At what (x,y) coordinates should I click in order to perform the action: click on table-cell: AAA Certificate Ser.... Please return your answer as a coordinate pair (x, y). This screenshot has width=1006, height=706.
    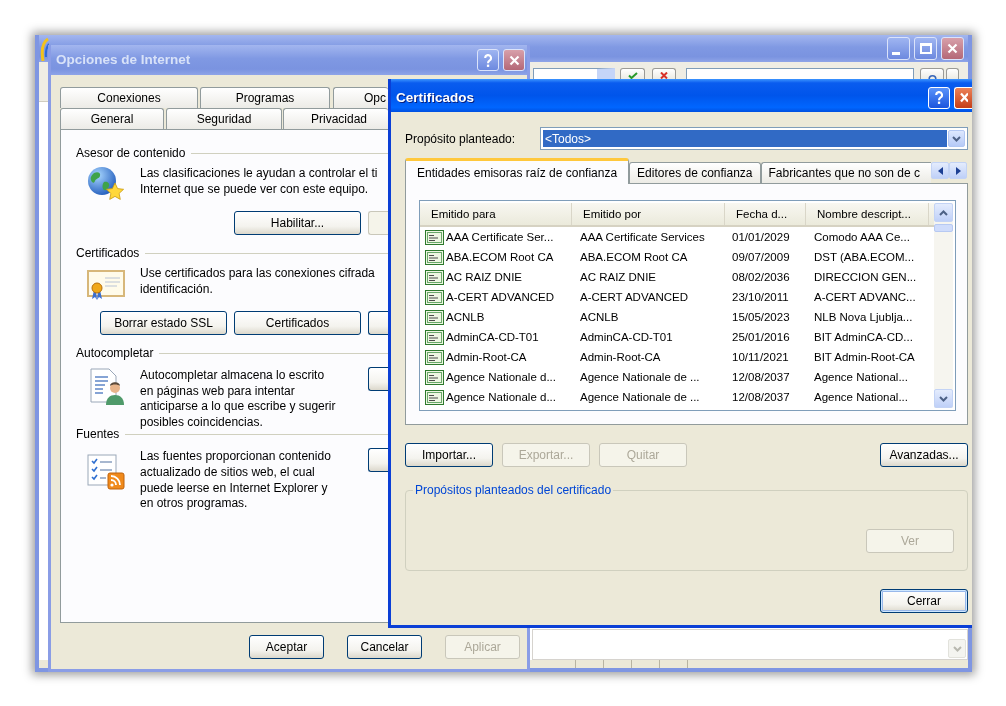
    Looking at the image, I should click on (500, 237).